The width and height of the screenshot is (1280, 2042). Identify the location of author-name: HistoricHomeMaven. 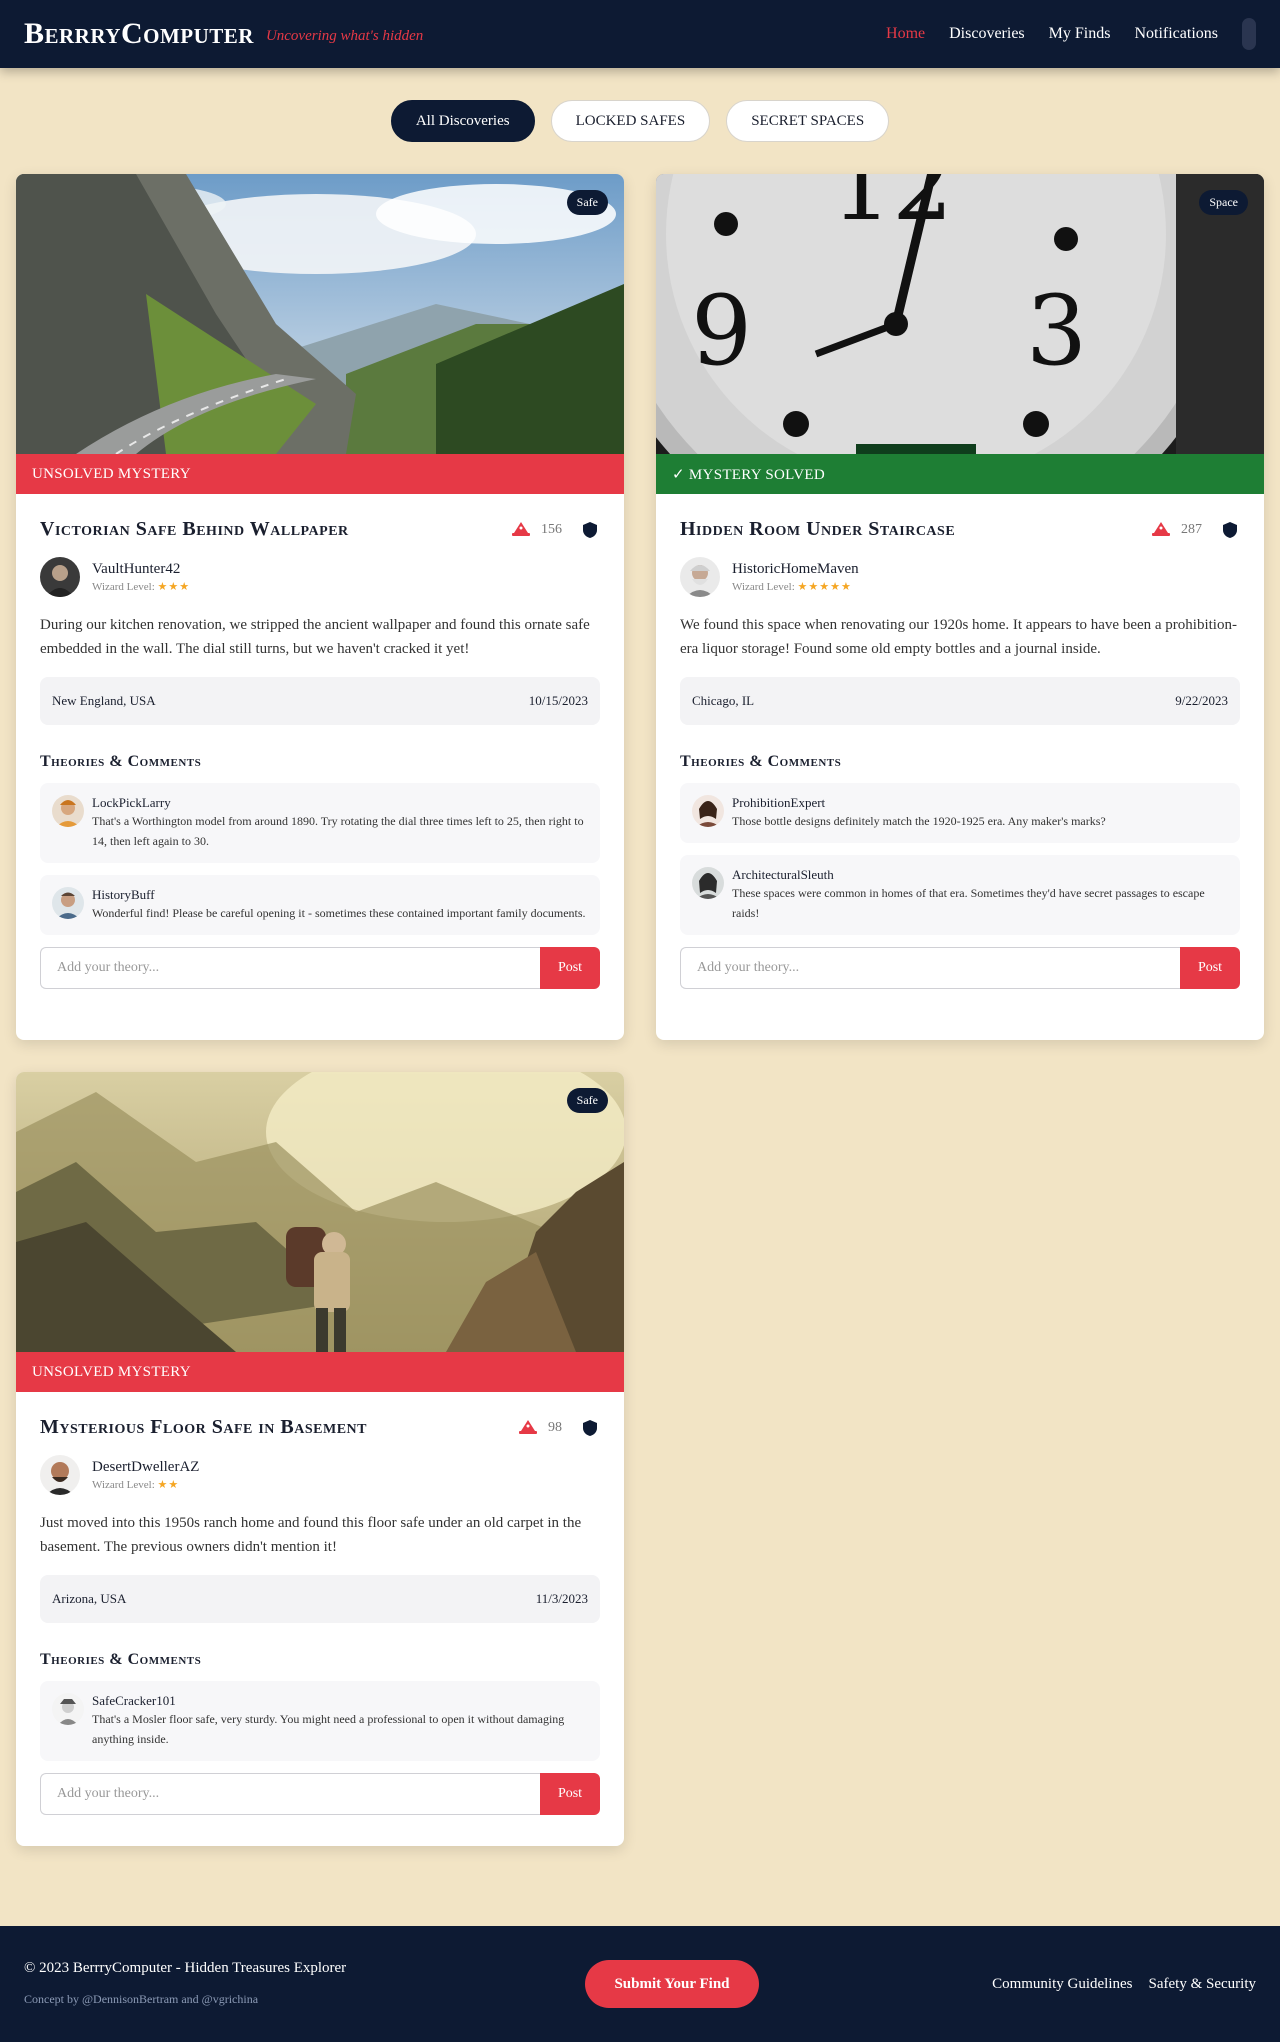
(795, 569).